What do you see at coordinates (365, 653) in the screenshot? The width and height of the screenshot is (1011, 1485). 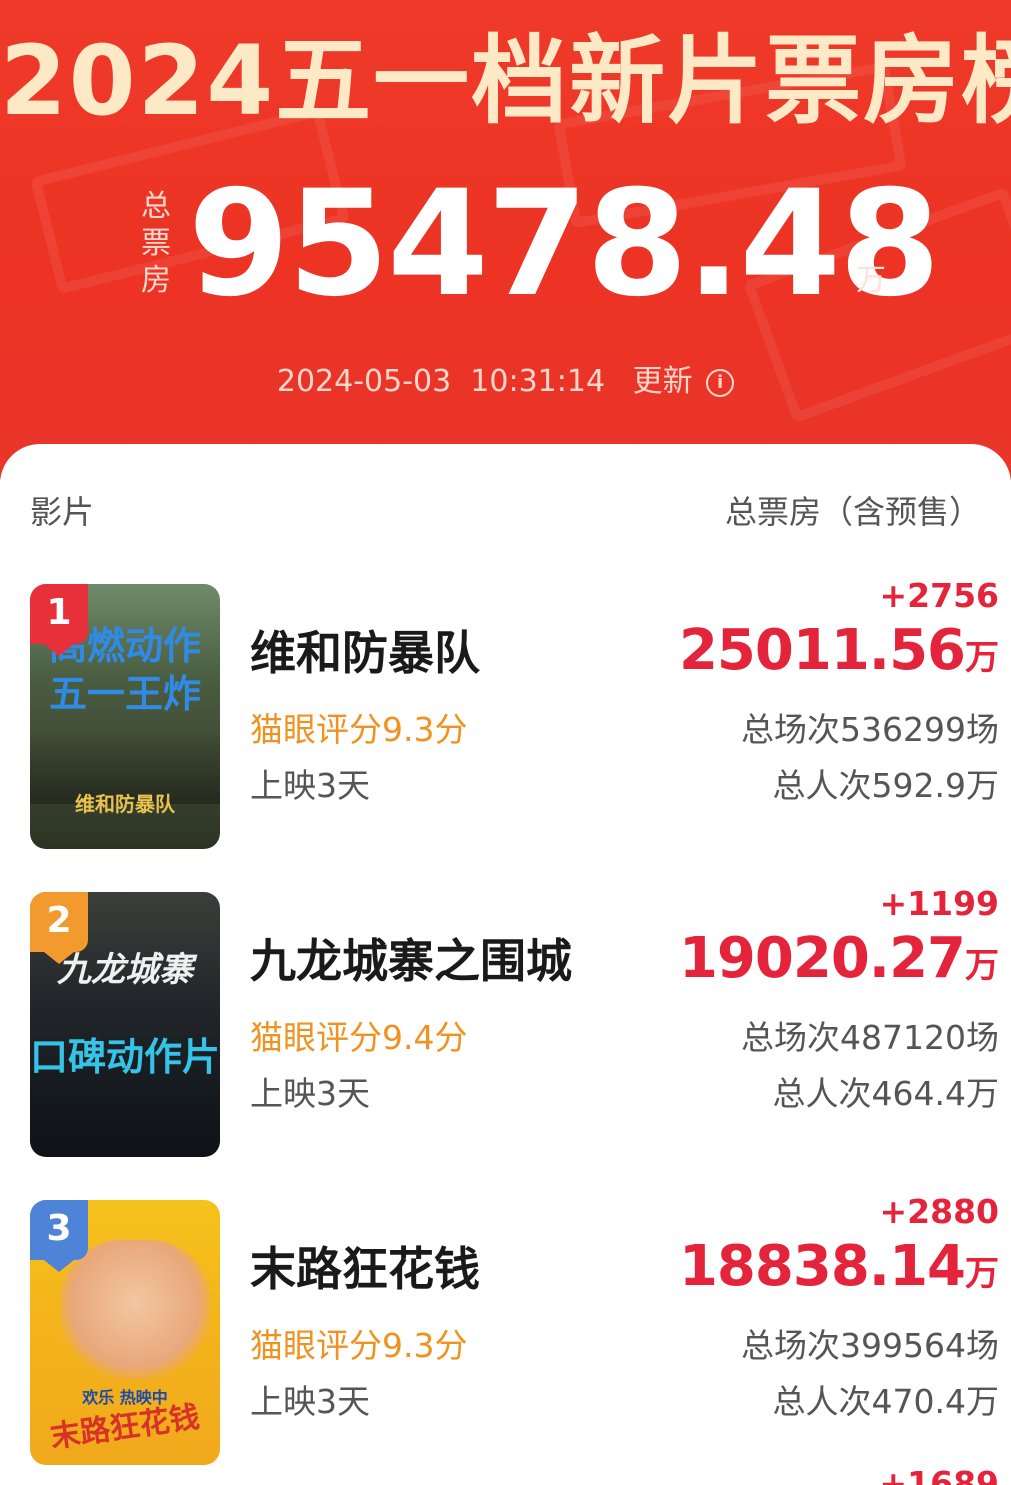 I see `movie-title: 维和防暴队` at bounding box center [365, 653].